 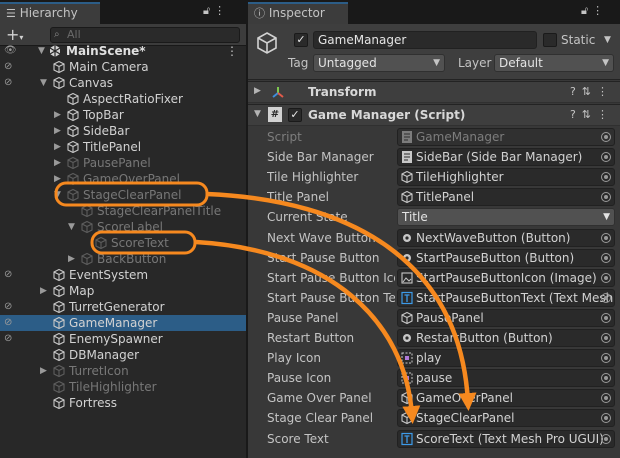 I want to click on hierarchy-item: ⊘ ▼ Canvas, so click(x=123, y=83).